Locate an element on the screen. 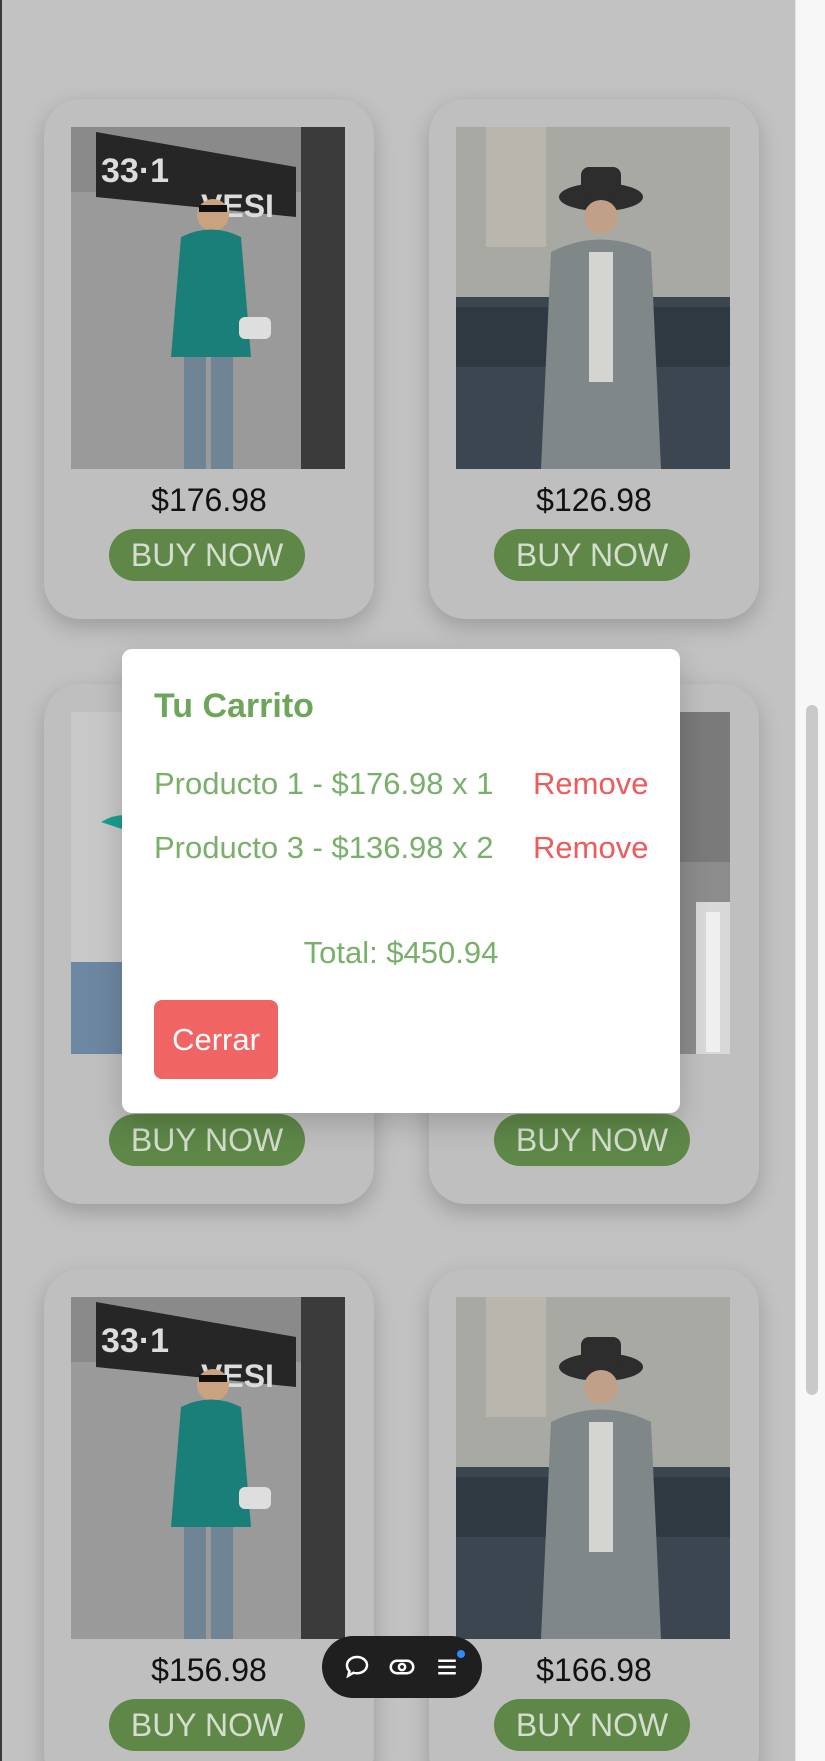 The image size is (825, 1761). chat-bubble-icon is located at coordinates (357, 1667).